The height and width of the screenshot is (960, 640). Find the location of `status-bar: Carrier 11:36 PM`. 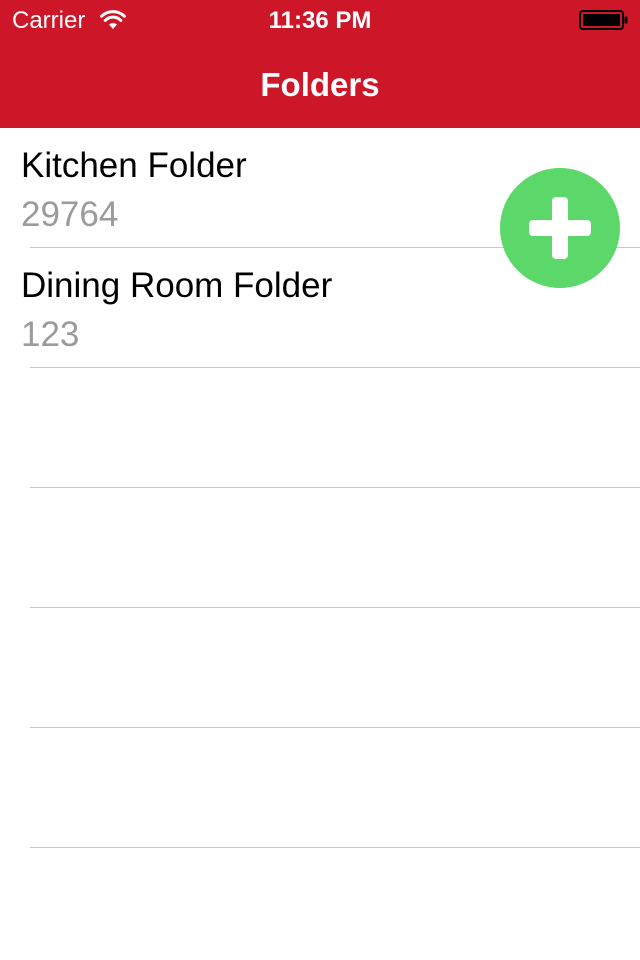

status-bar: Carrier 11:36 PM is located at coordinates (320, 20).